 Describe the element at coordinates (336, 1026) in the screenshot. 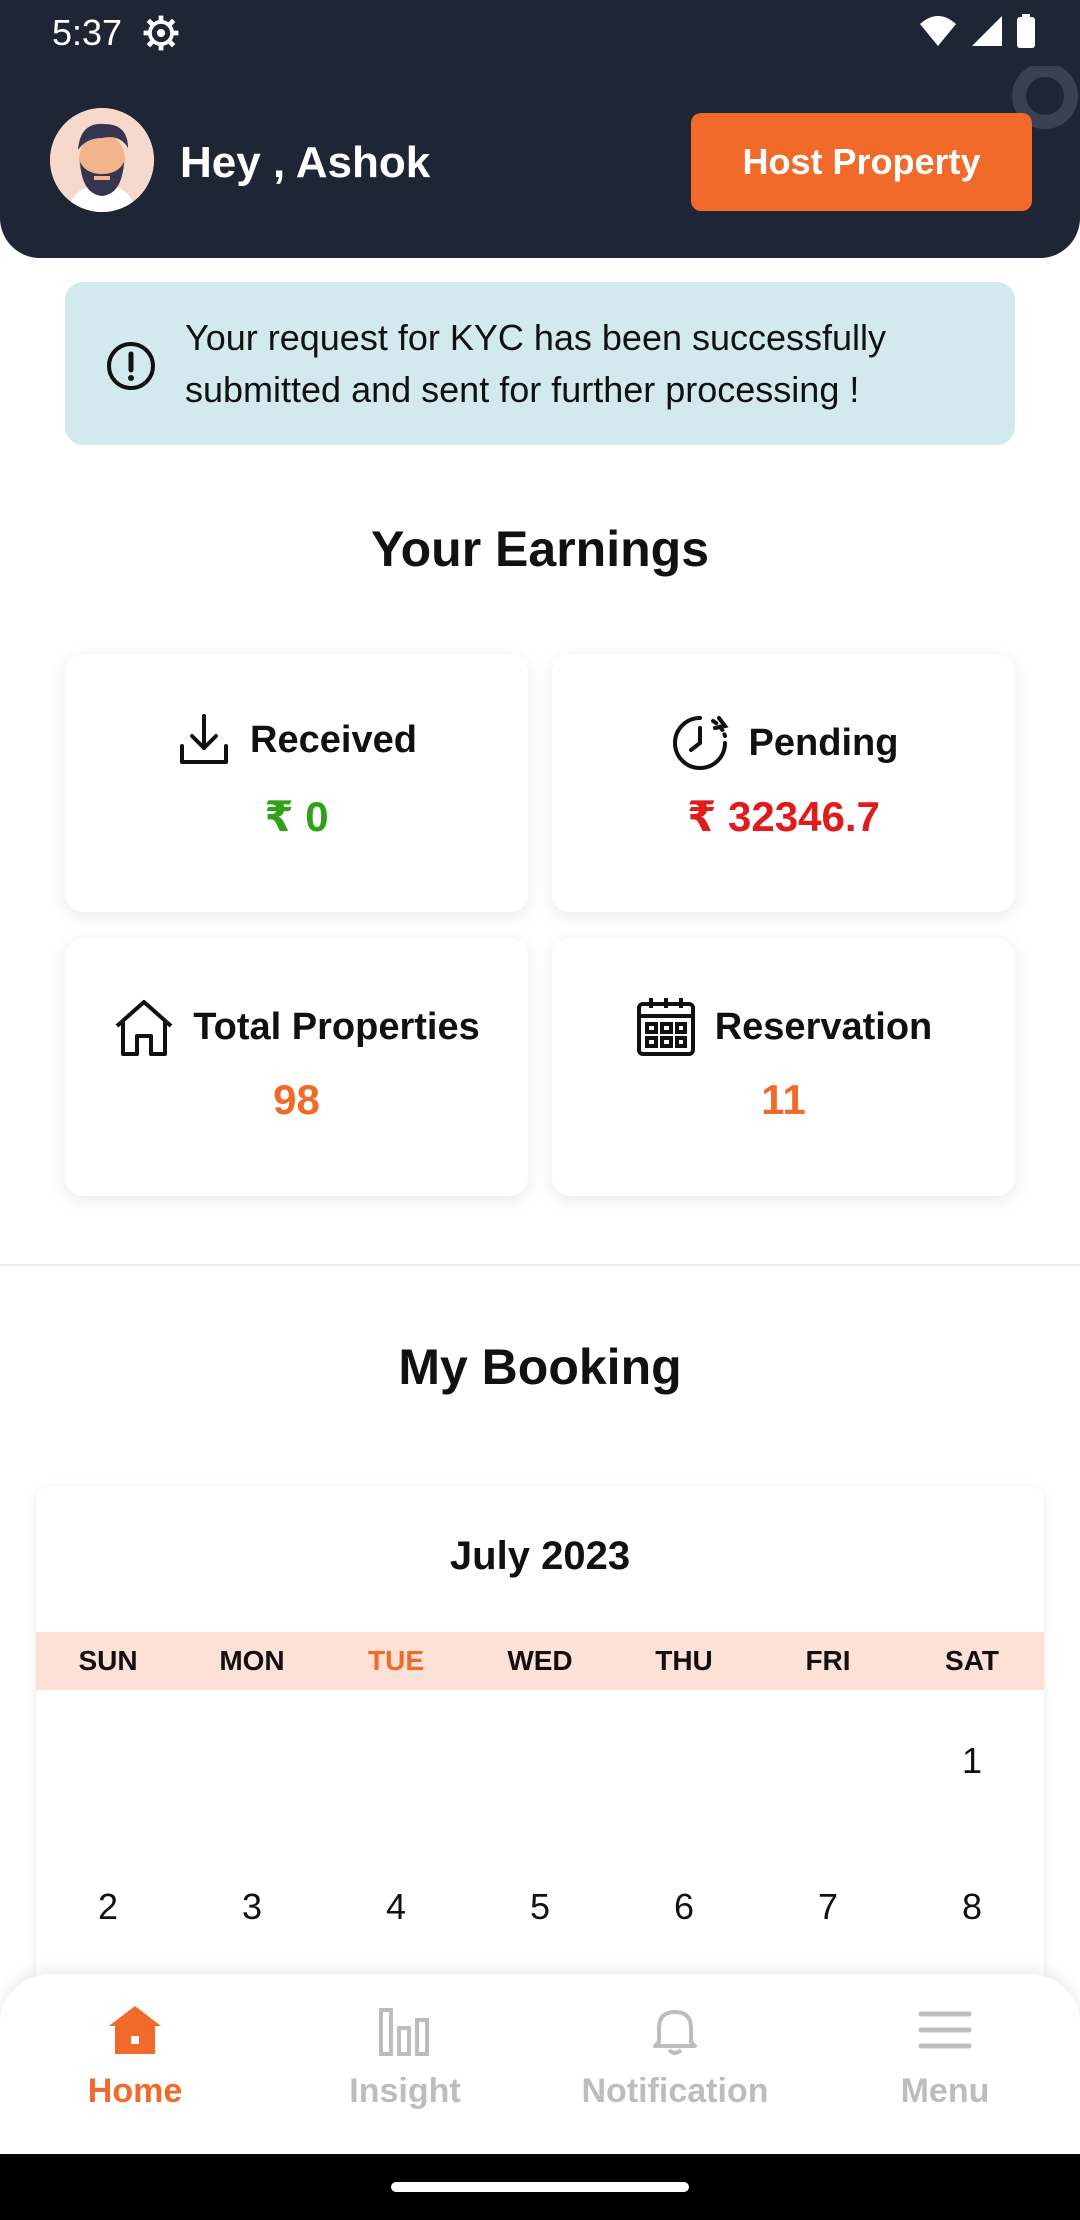

I see `total-properties-label: Total Properties` at that location.